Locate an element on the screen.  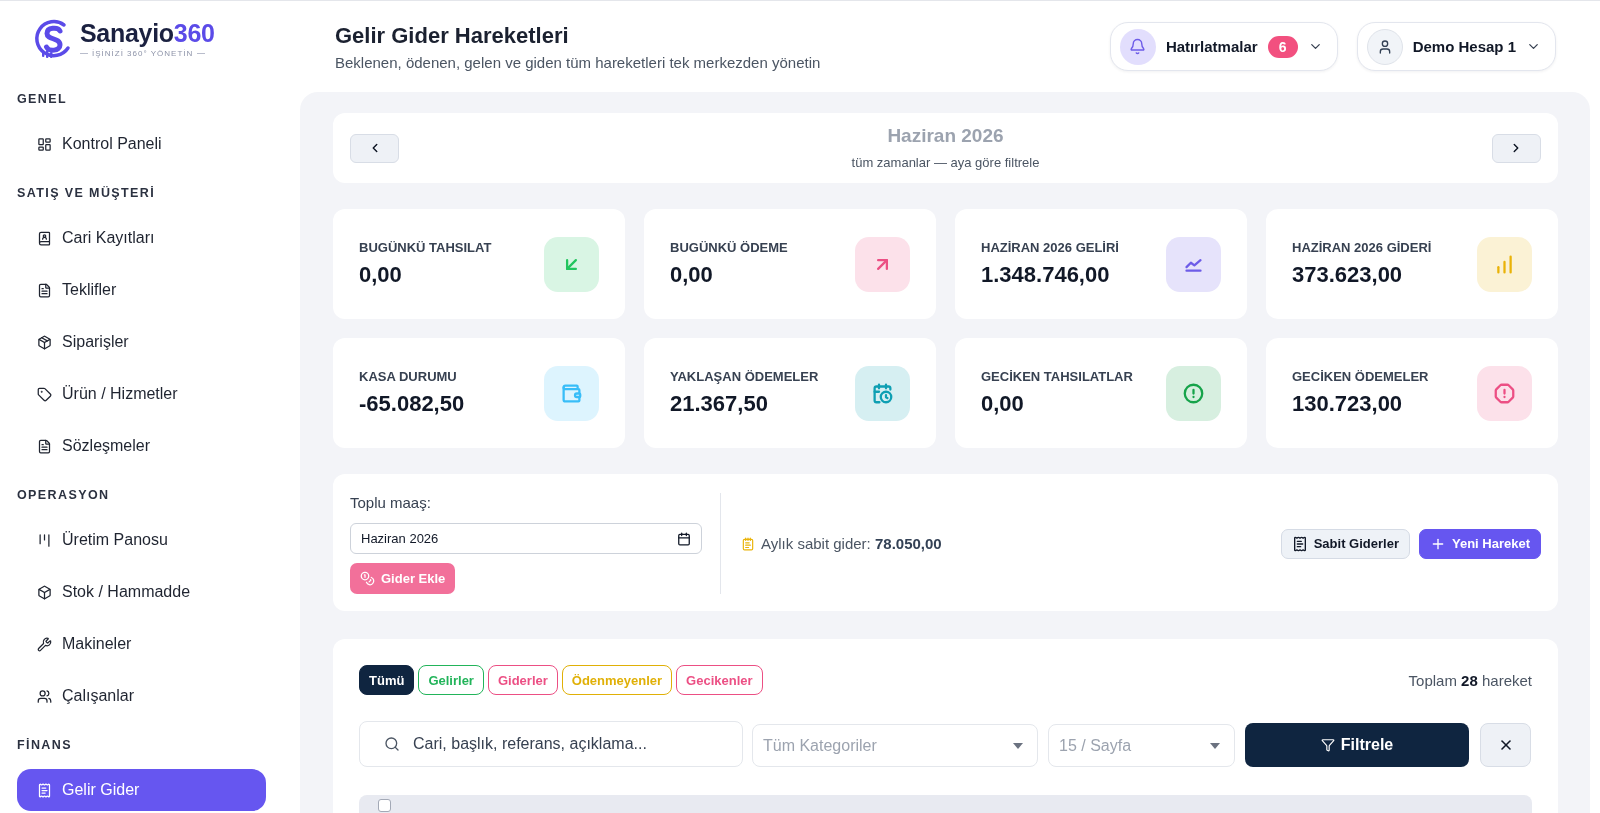
line-chart-icon is located at coordinates (1193, 264).